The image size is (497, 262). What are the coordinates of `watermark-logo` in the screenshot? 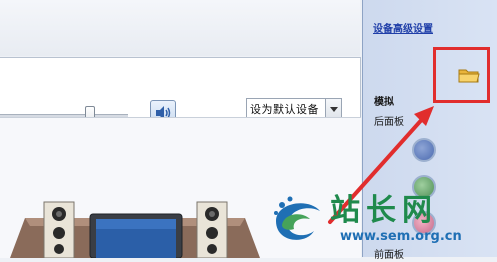 It's located at (297, 218).